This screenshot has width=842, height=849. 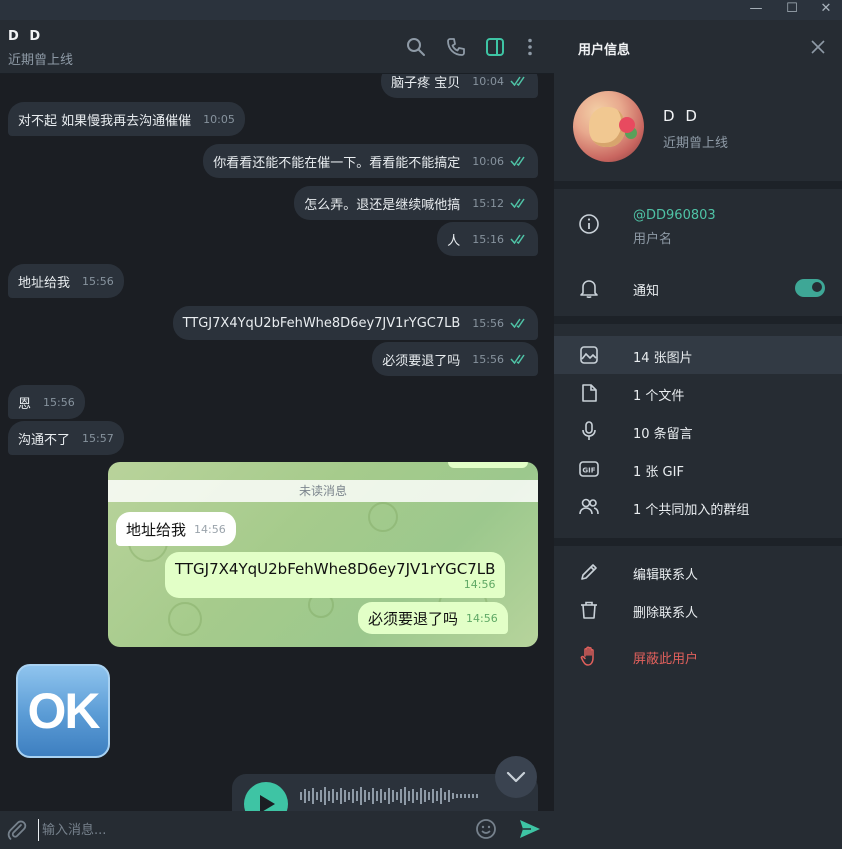 I want to click on message-bubble: 人 15:16, so click(x=487, y=239).